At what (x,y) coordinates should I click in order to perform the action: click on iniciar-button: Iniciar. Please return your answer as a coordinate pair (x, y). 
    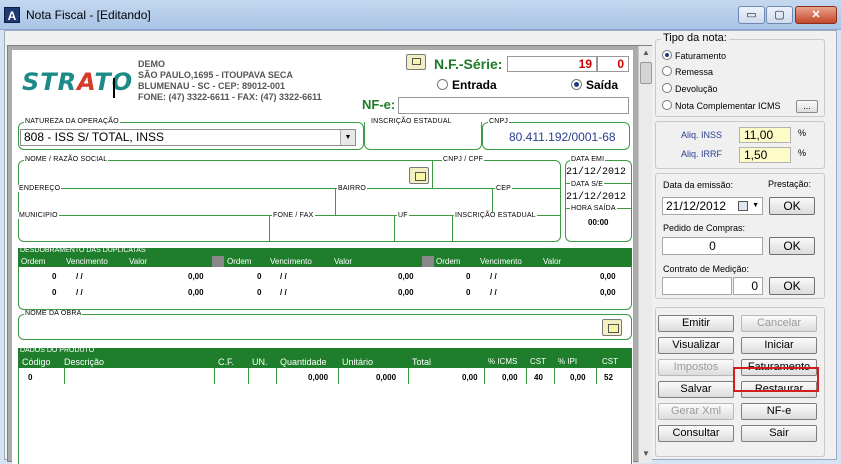
    Looking at the image, I should click on (779, 345).